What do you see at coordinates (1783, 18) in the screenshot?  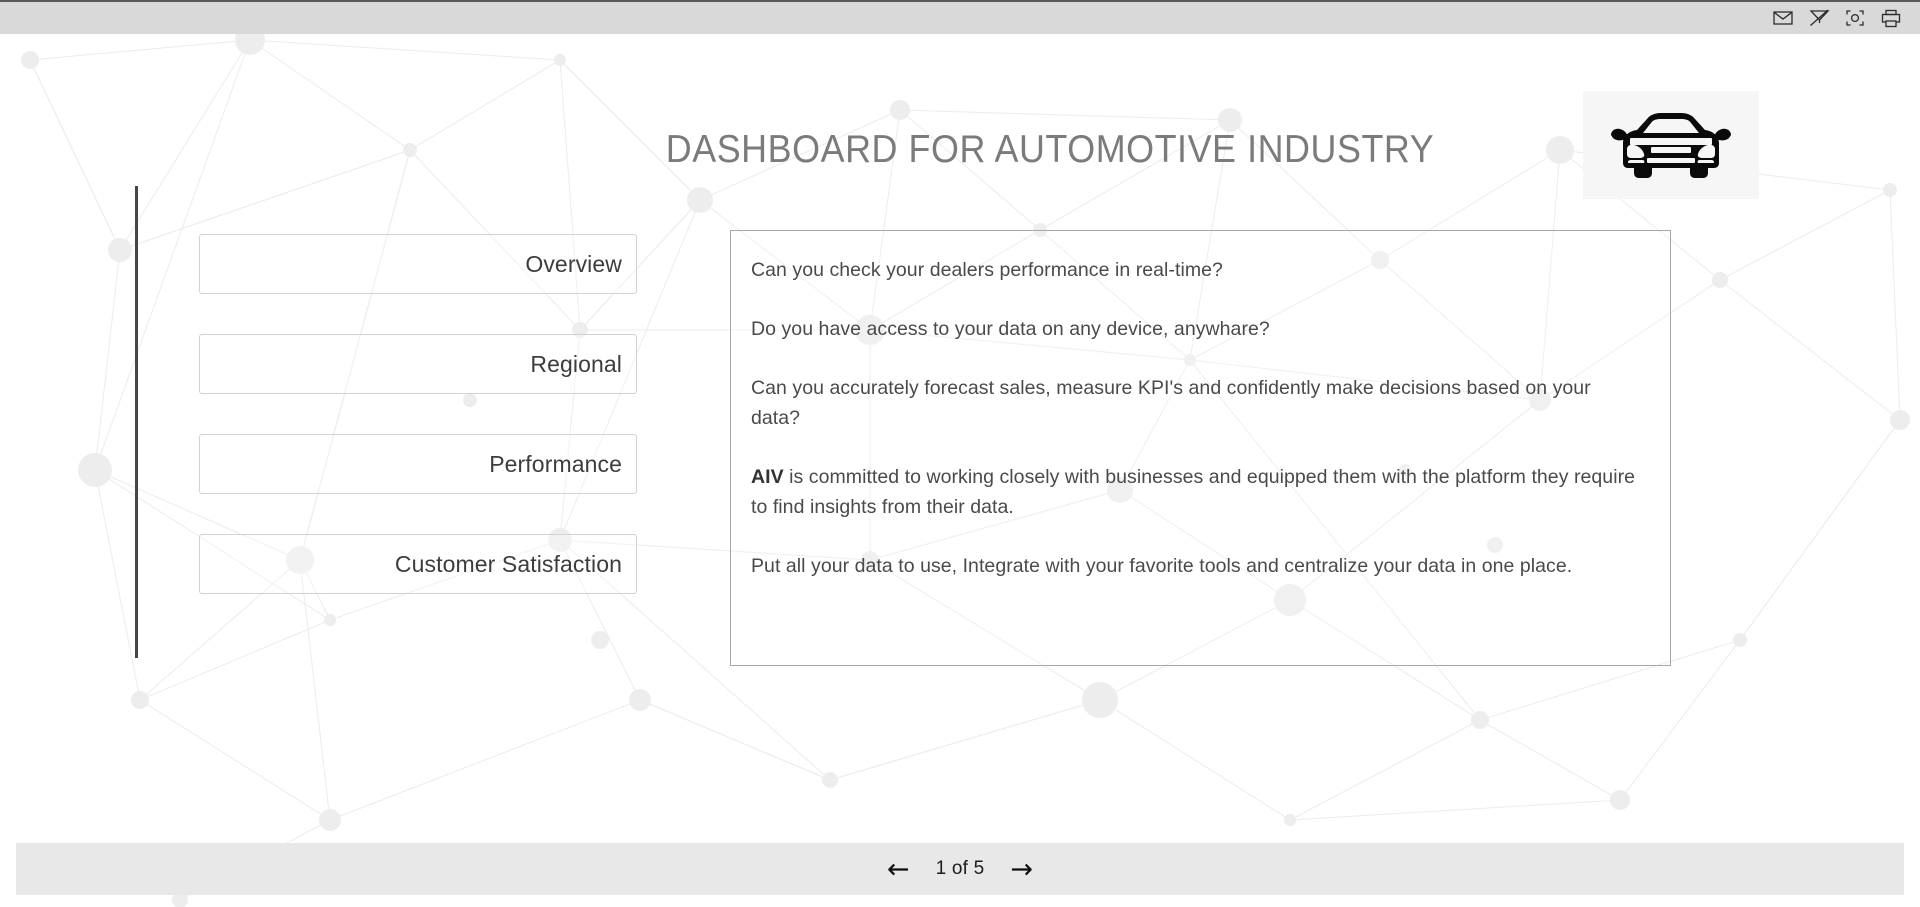 I see `mail-icon` at bounding box center [1783, 18].